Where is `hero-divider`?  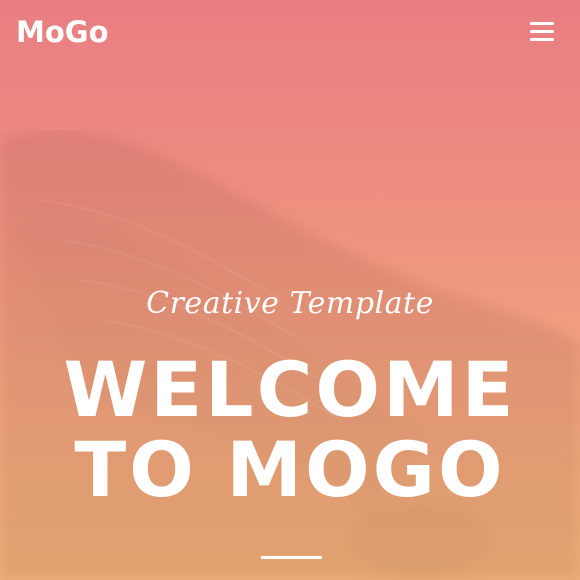 hero-divider is located at coordinates (291, 557).